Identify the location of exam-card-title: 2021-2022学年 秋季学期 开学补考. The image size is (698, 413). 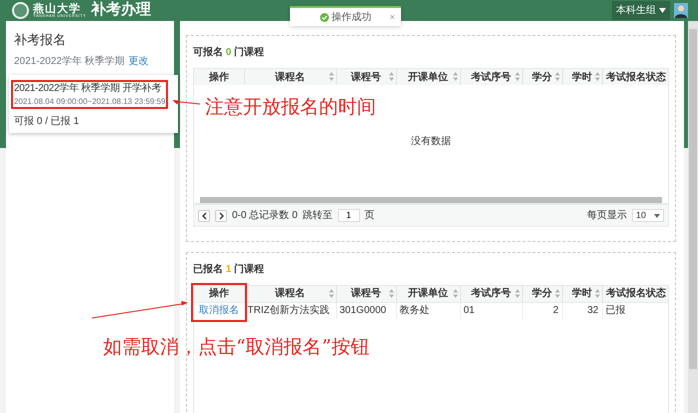
(88, 88).